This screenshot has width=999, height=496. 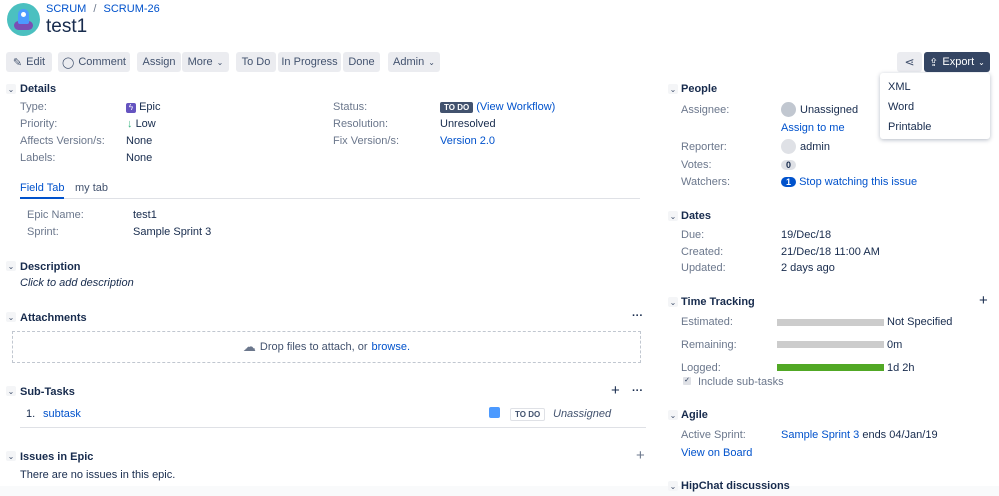 What do you see at coordinates (673, 216) in the screenshot?
I see `dates-toggle: ⌄` at bounding box center [673, 216].